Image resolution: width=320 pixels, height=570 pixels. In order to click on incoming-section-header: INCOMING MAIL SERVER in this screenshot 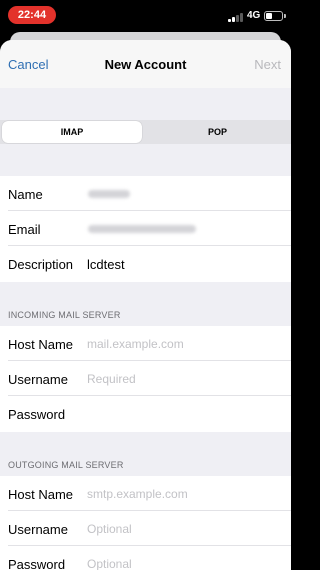, I will do `click(64, 315)`.